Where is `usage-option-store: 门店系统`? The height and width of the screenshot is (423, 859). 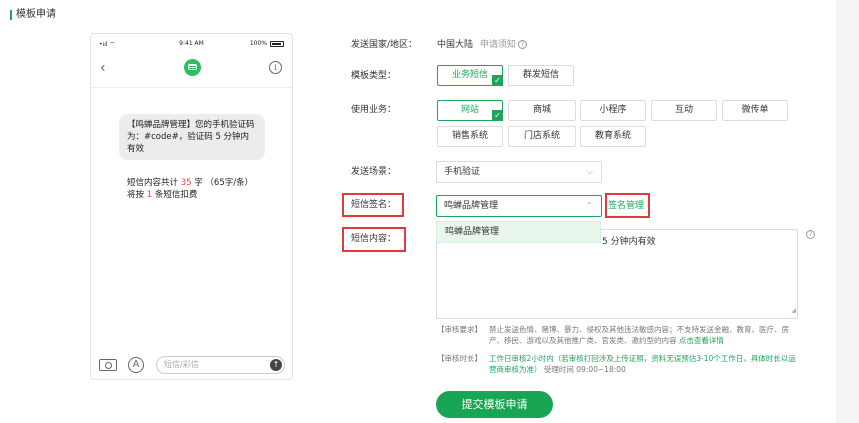 usage-option-store: 门店系统 is located at coordinates (542, 136).